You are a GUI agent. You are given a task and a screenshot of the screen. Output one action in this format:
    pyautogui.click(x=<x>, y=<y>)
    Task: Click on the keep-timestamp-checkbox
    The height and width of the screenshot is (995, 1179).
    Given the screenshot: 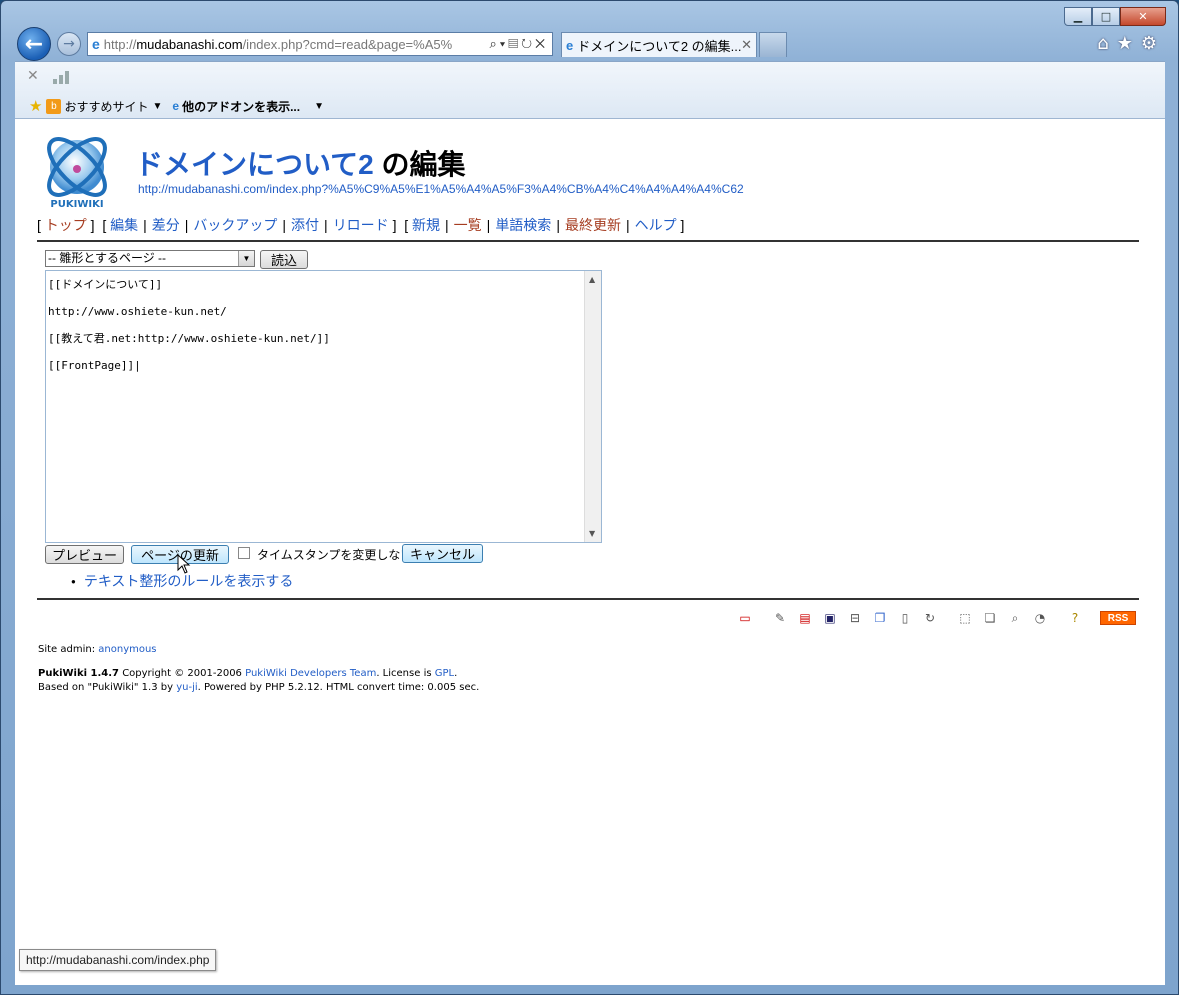 What is the action you would take?
    pyautogui.click(x=244, y=553)
    